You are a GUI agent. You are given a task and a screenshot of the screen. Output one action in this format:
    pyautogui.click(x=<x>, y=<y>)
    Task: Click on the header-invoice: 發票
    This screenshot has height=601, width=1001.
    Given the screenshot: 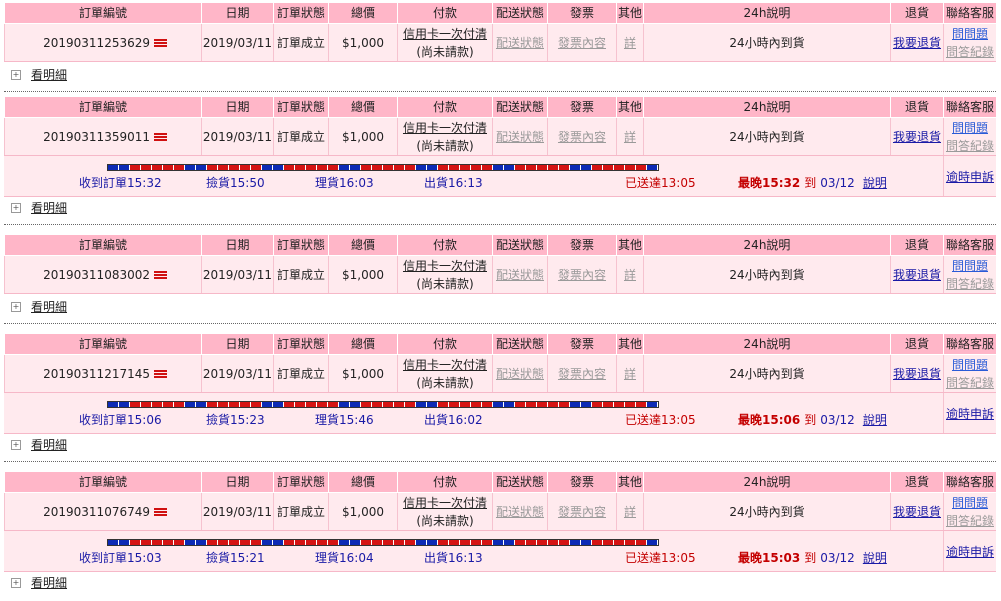 What is the action you would take?
    pyautogui.click(x=581, y=13)
    